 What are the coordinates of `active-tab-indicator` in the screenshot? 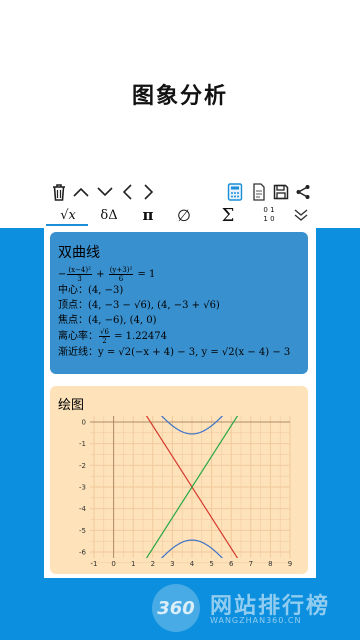 It's located at (67, 225).